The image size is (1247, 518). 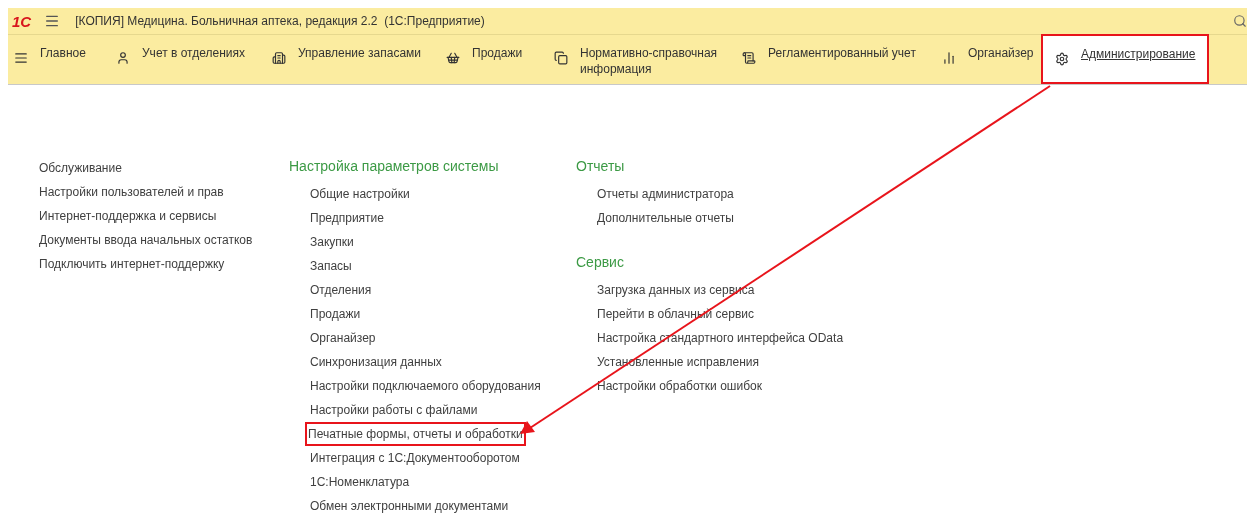 What do you see at coordinates (360, 194) in the screenshot?
I see `settings-link: Общие настройки` at bounding box center [360, 194].